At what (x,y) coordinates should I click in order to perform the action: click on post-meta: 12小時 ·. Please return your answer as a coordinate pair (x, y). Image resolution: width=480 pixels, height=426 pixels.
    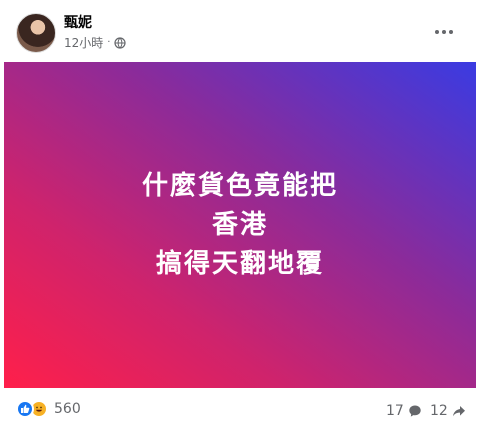
    Looking at the image, I should click on (95, 42).